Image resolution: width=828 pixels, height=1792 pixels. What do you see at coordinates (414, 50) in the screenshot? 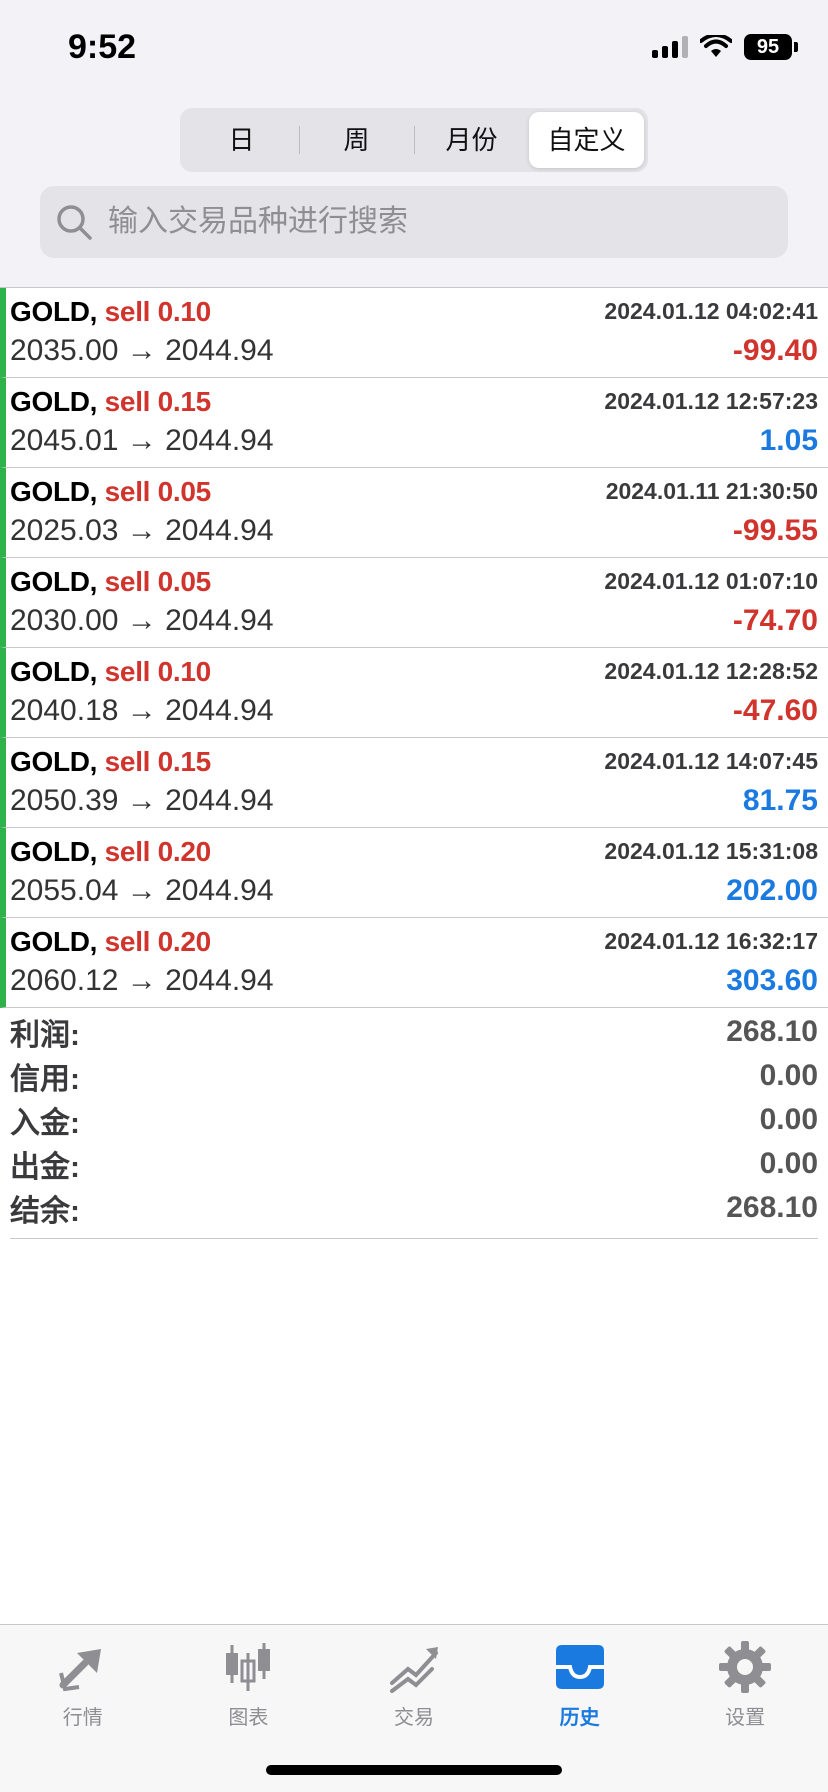
I see `status-bar: 9:52 95` at bounding box center [414, 50].